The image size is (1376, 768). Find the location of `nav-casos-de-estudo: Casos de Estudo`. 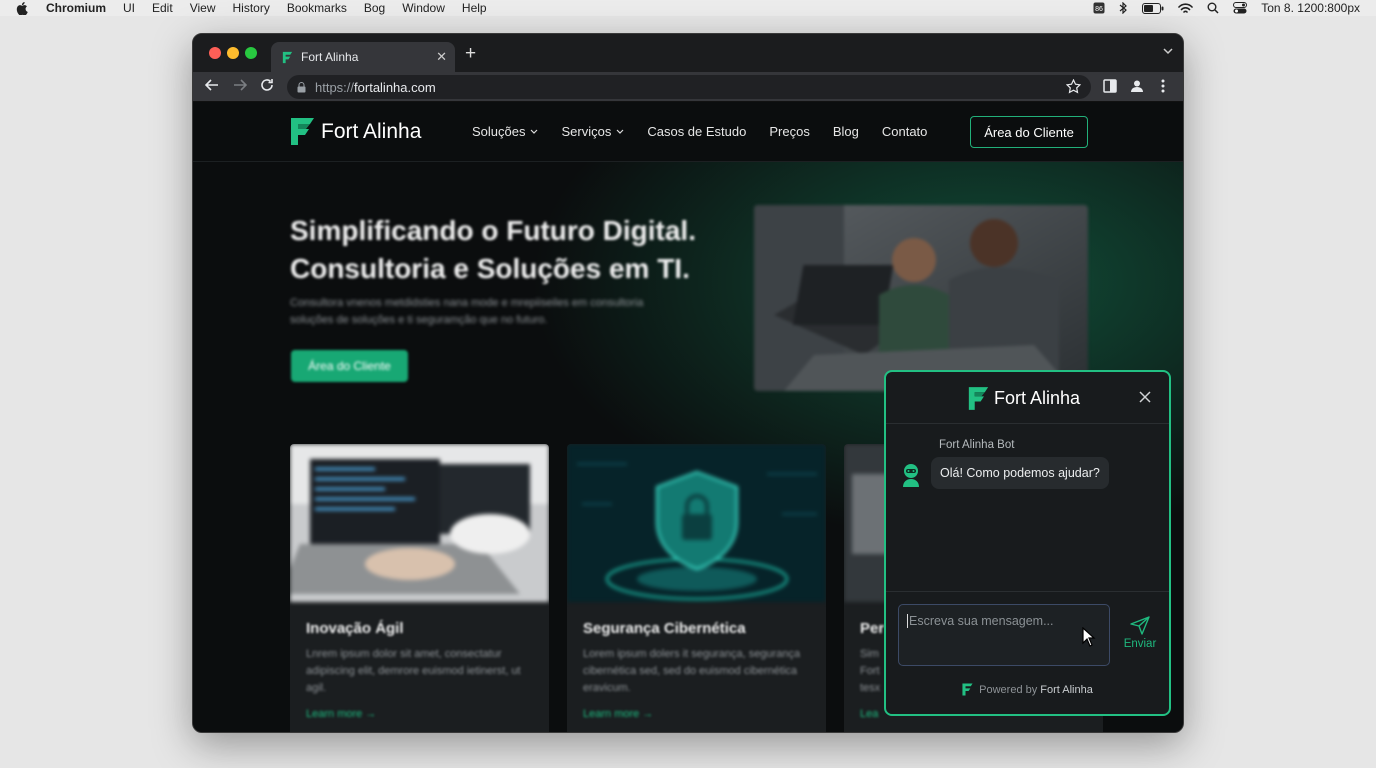

nav-casos-de-estudo: Casos de Estudo is located at coordinates (696, 131).